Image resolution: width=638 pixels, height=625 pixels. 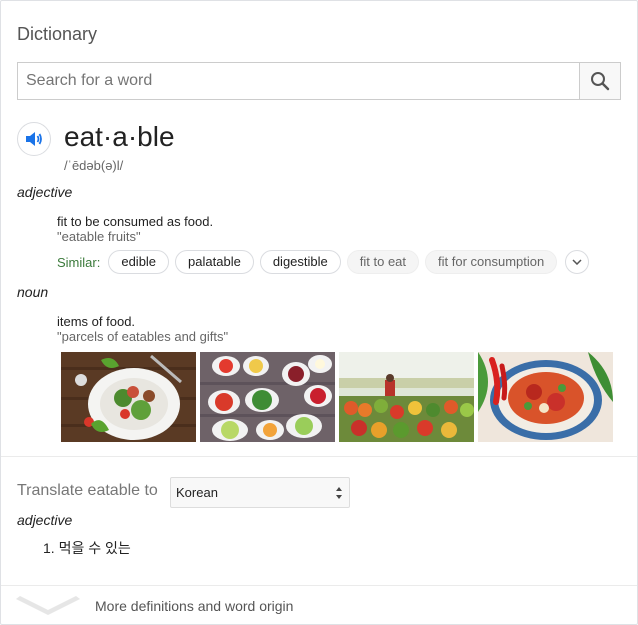 I want to click on card-title: Dictionary, so click(x=57, y=34).